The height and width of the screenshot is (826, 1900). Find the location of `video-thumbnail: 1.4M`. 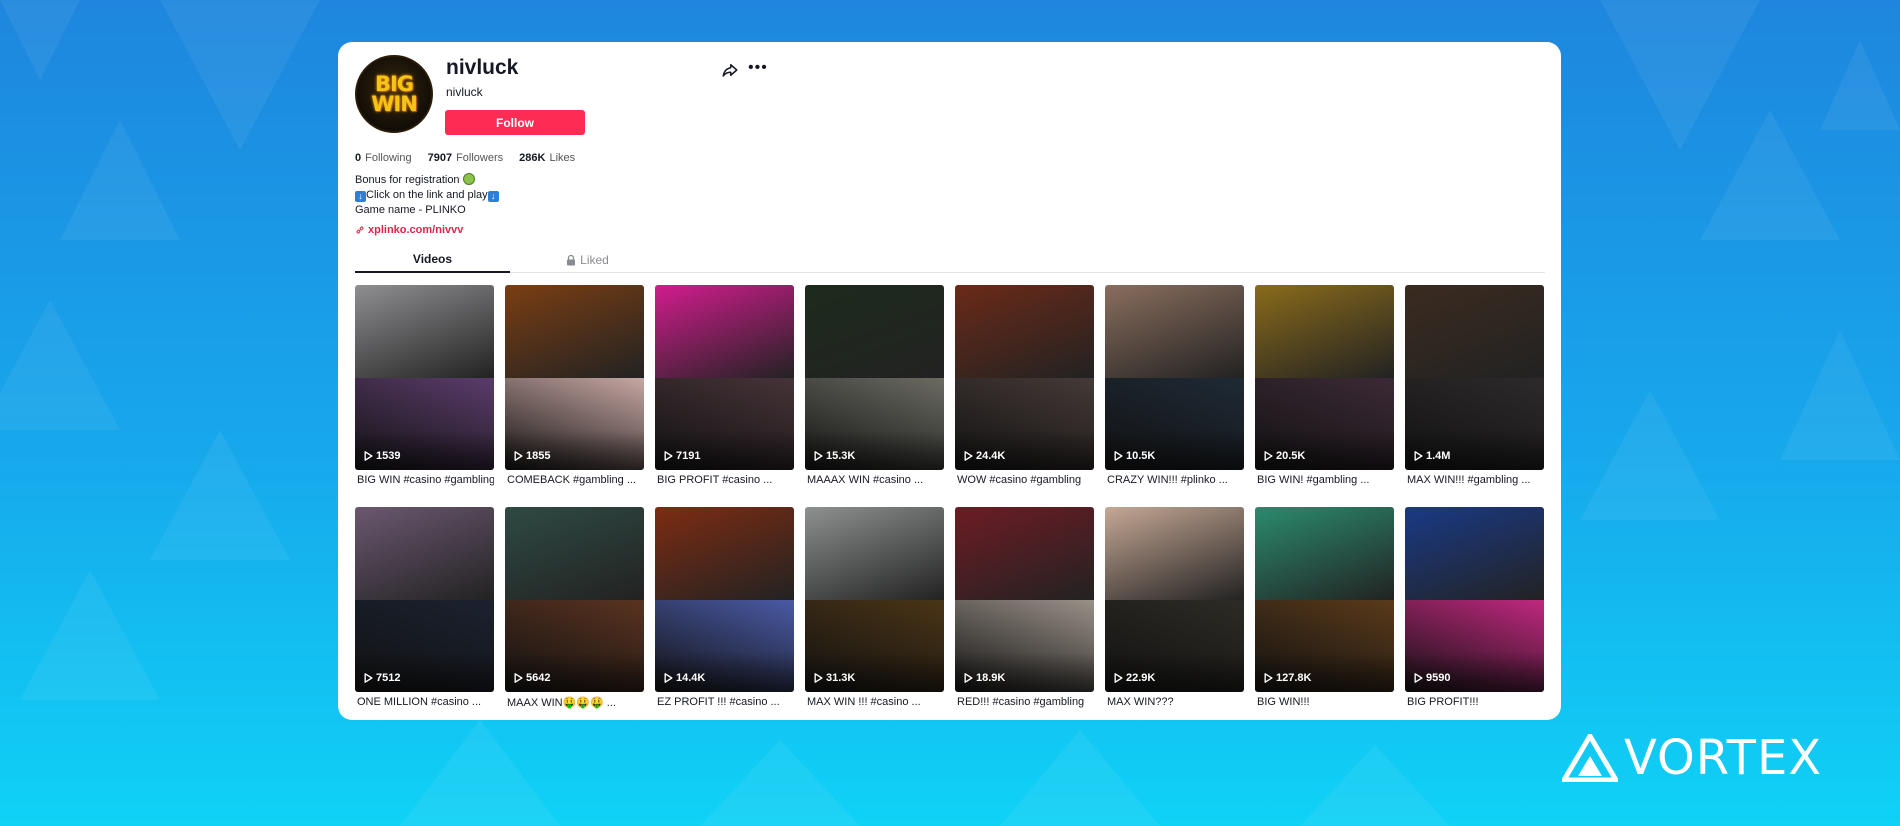

video-thumbnail: 1.4M is located at coordinates (1474, 377).